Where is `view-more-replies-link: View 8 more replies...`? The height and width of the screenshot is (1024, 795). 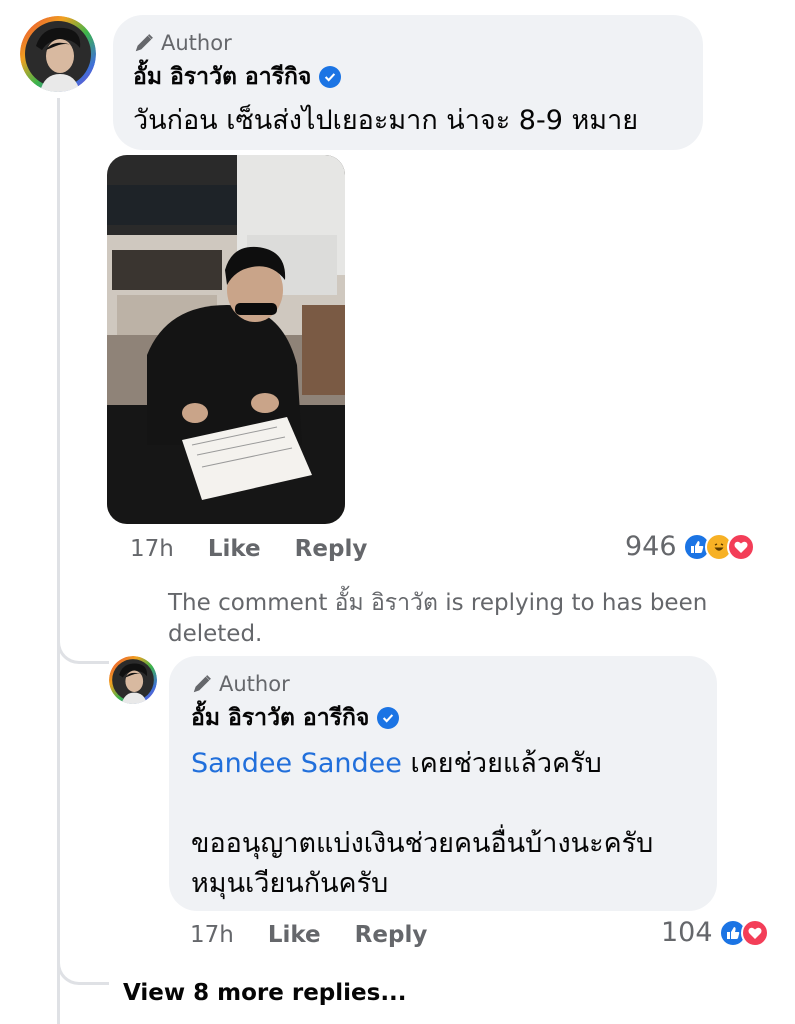
view-more-replies-link: View 8 more replies... is located at coordinates (265, 993).